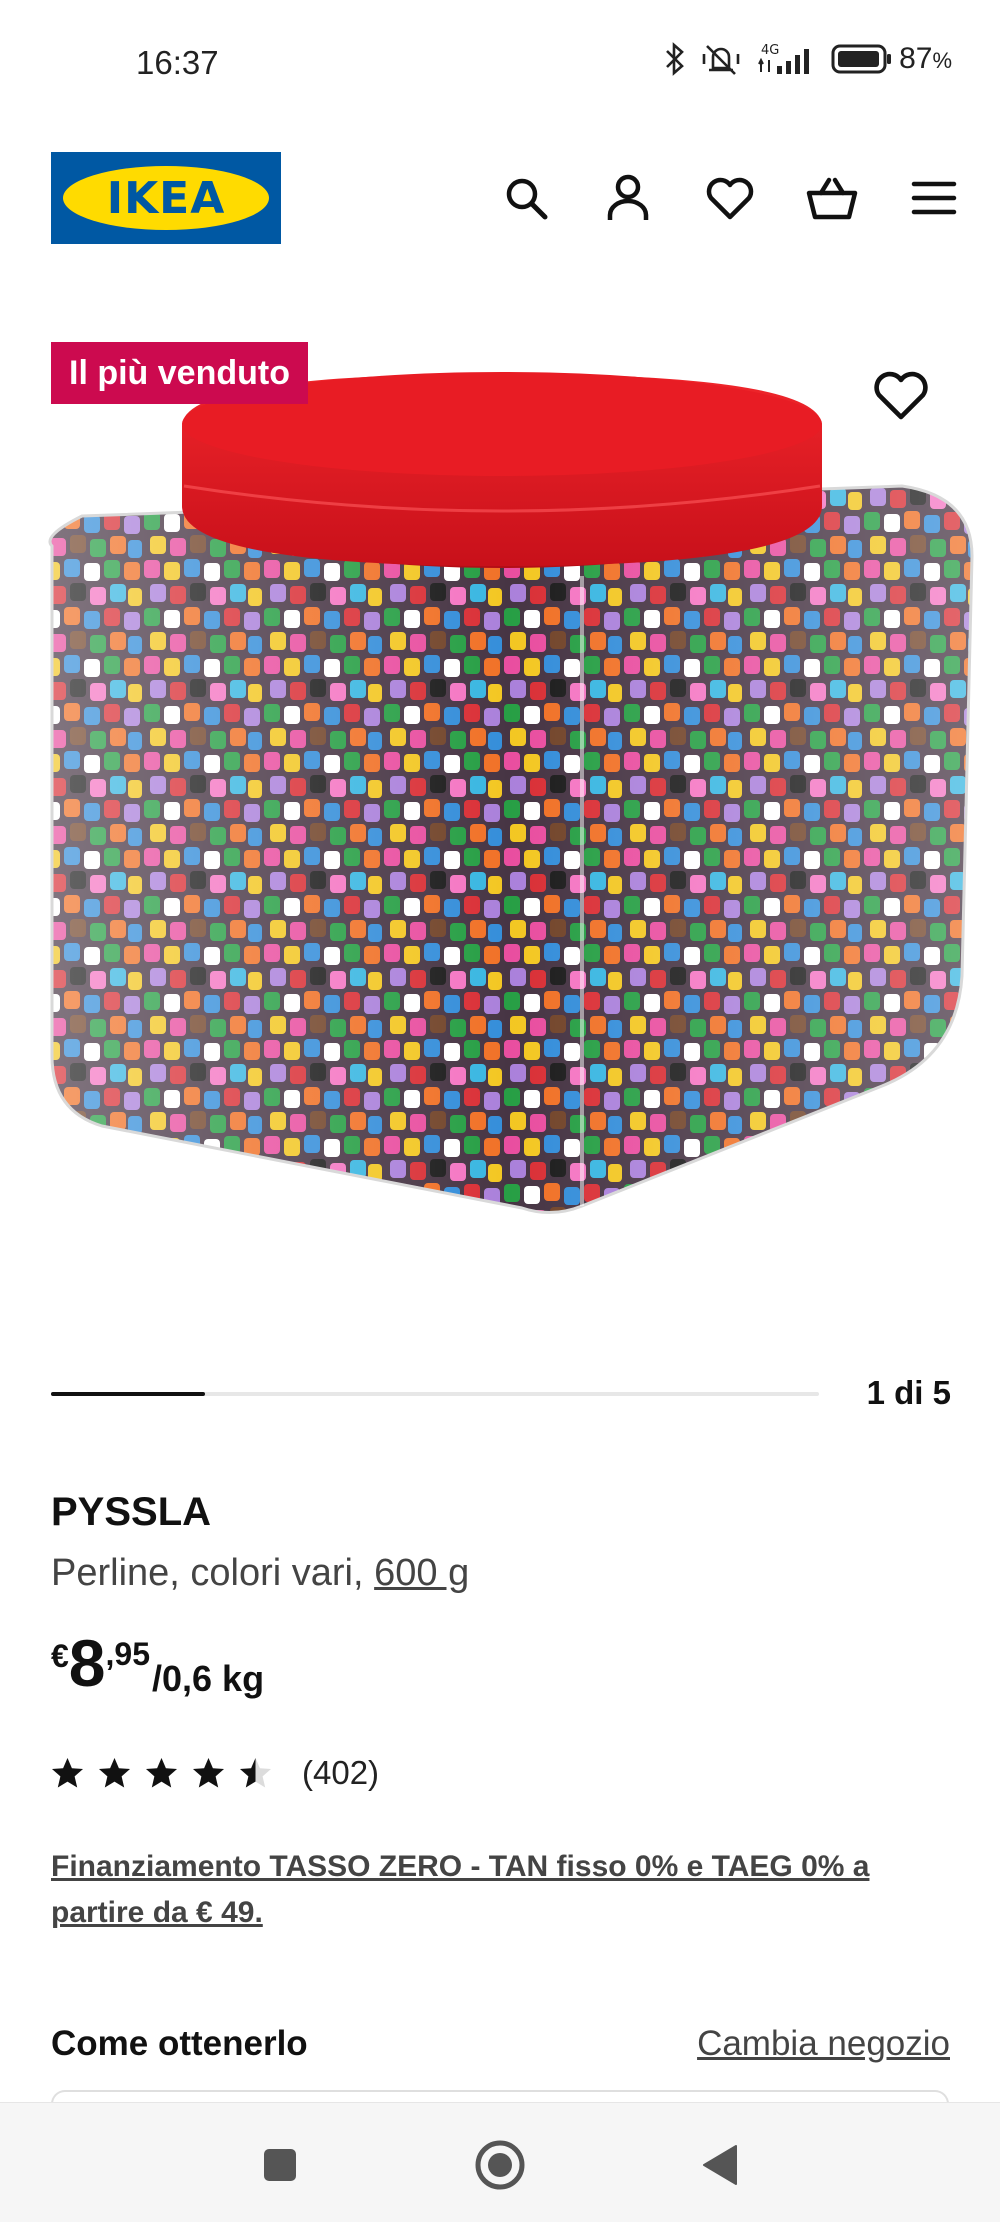  What do you see at coordinates (916, 58) in the screenshot?
I see `battery-percent: 87` at bounding box center [916, 58].